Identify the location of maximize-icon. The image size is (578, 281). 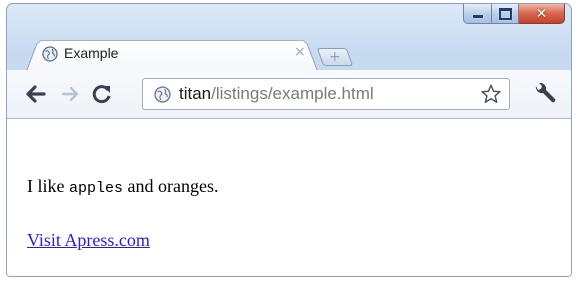
(505, 13).